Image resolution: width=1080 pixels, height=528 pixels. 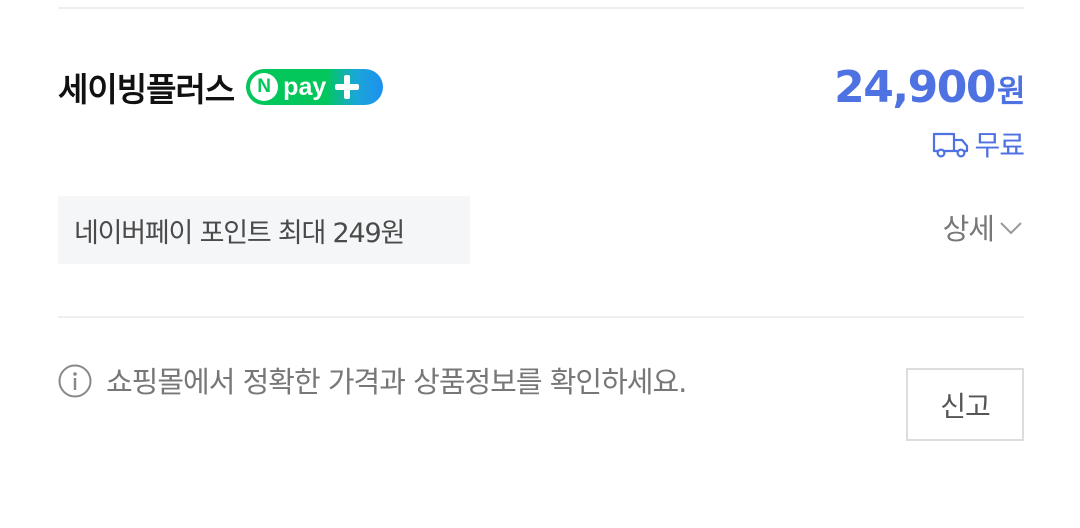 I want to click on seller-name: 세이빙플러스, so click(x=146, y=87).